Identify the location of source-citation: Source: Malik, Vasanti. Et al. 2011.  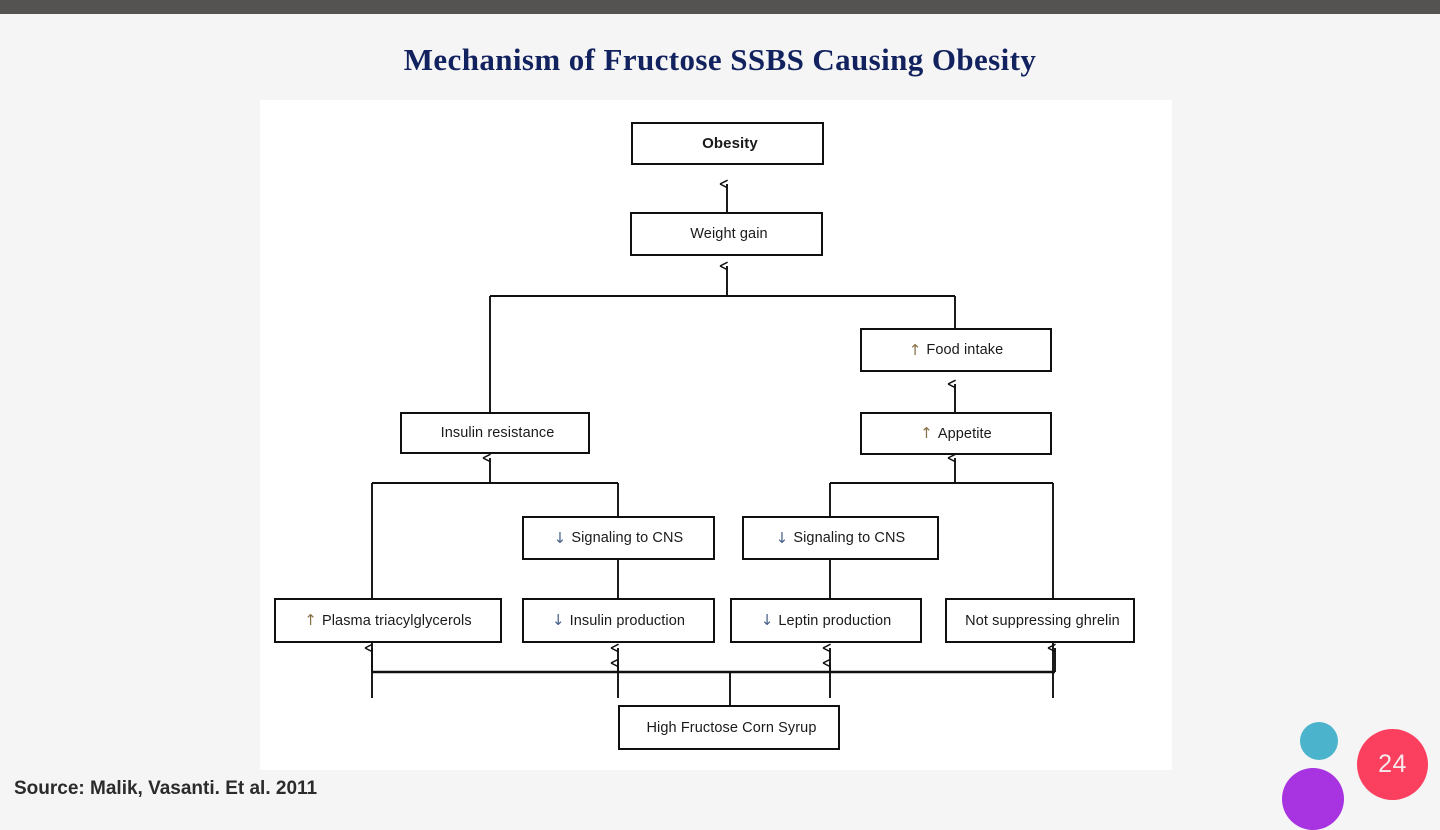
(166, 788).